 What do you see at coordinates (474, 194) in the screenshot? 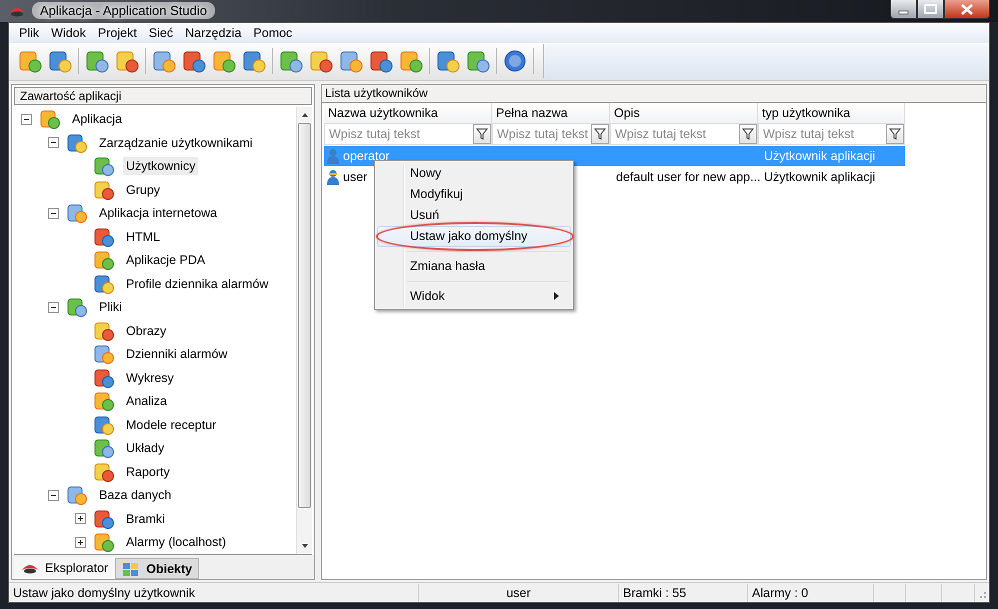
I see `menu-item: Modyfikuj` at bounding box center [474, 194].